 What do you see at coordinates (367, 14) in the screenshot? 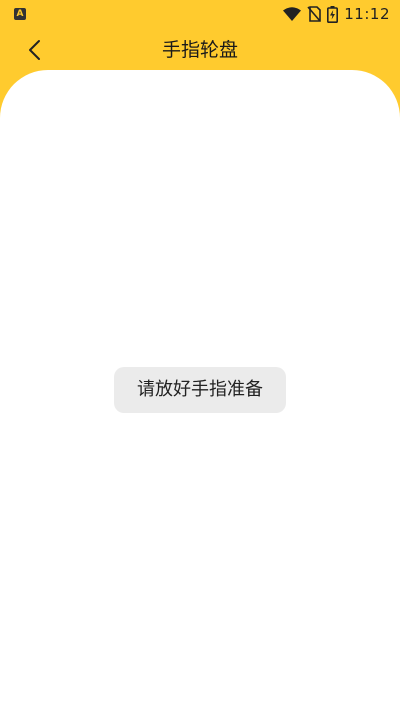
I see `status-time: 11:12` at bounding box center [367, 14].